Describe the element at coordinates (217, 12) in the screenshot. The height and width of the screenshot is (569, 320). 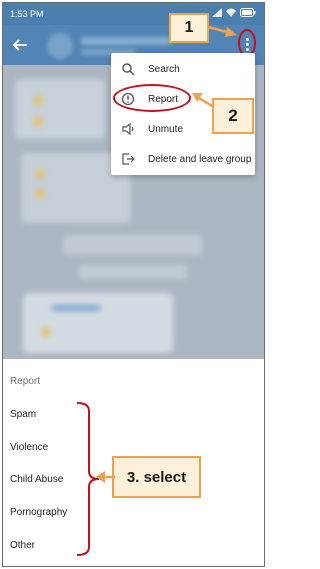
I see `signal-icon` at that location.